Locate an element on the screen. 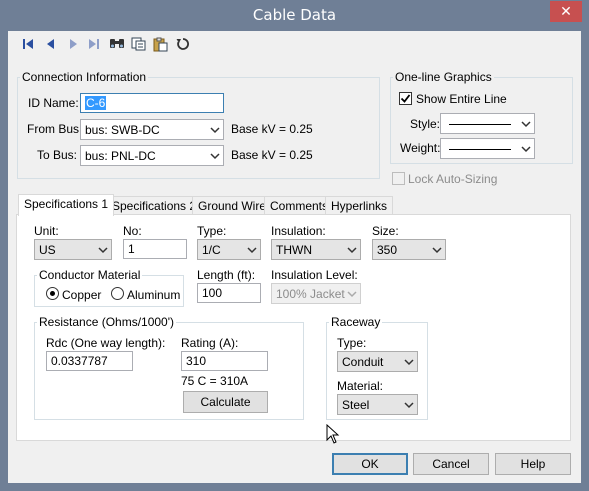 The width and height of the screenshot is (589, 491). length-label: Length (ft): is located at coordinates (226, 275).